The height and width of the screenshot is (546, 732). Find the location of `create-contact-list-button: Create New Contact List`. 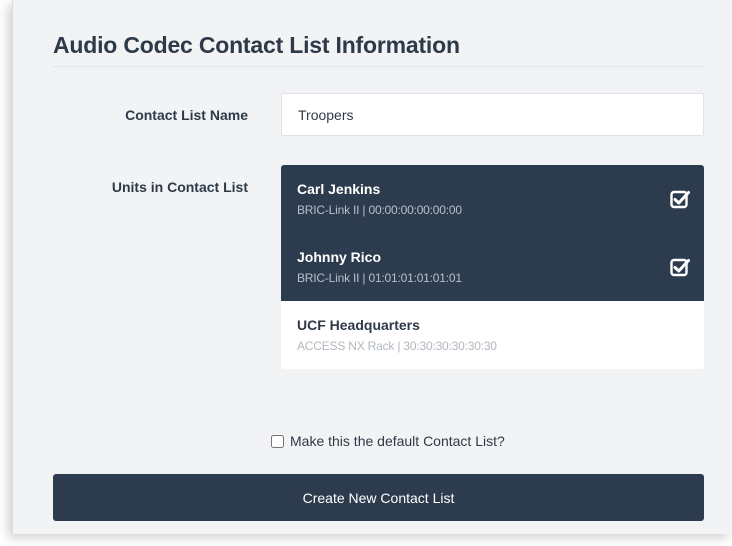

create-contact-list-button: Create New Contact List is located at coordinates (378, 497).